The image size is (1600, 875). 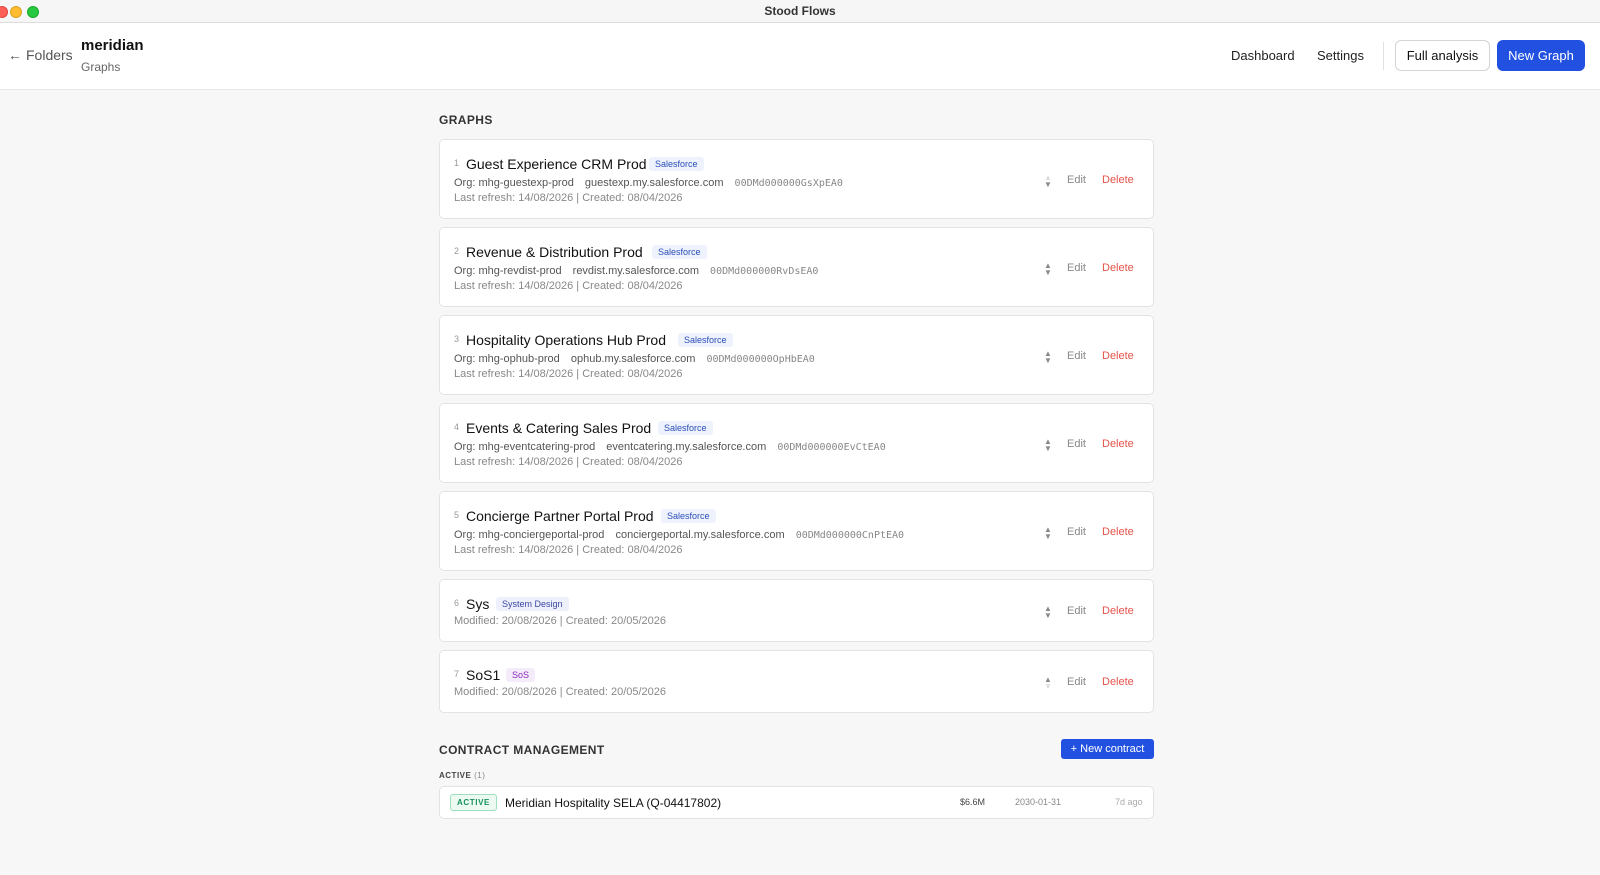 What do you see at coordinates (1107, 749) in the screenshot?
I see `new-contract-button: + New contract` at bounding box center [1107, 749].